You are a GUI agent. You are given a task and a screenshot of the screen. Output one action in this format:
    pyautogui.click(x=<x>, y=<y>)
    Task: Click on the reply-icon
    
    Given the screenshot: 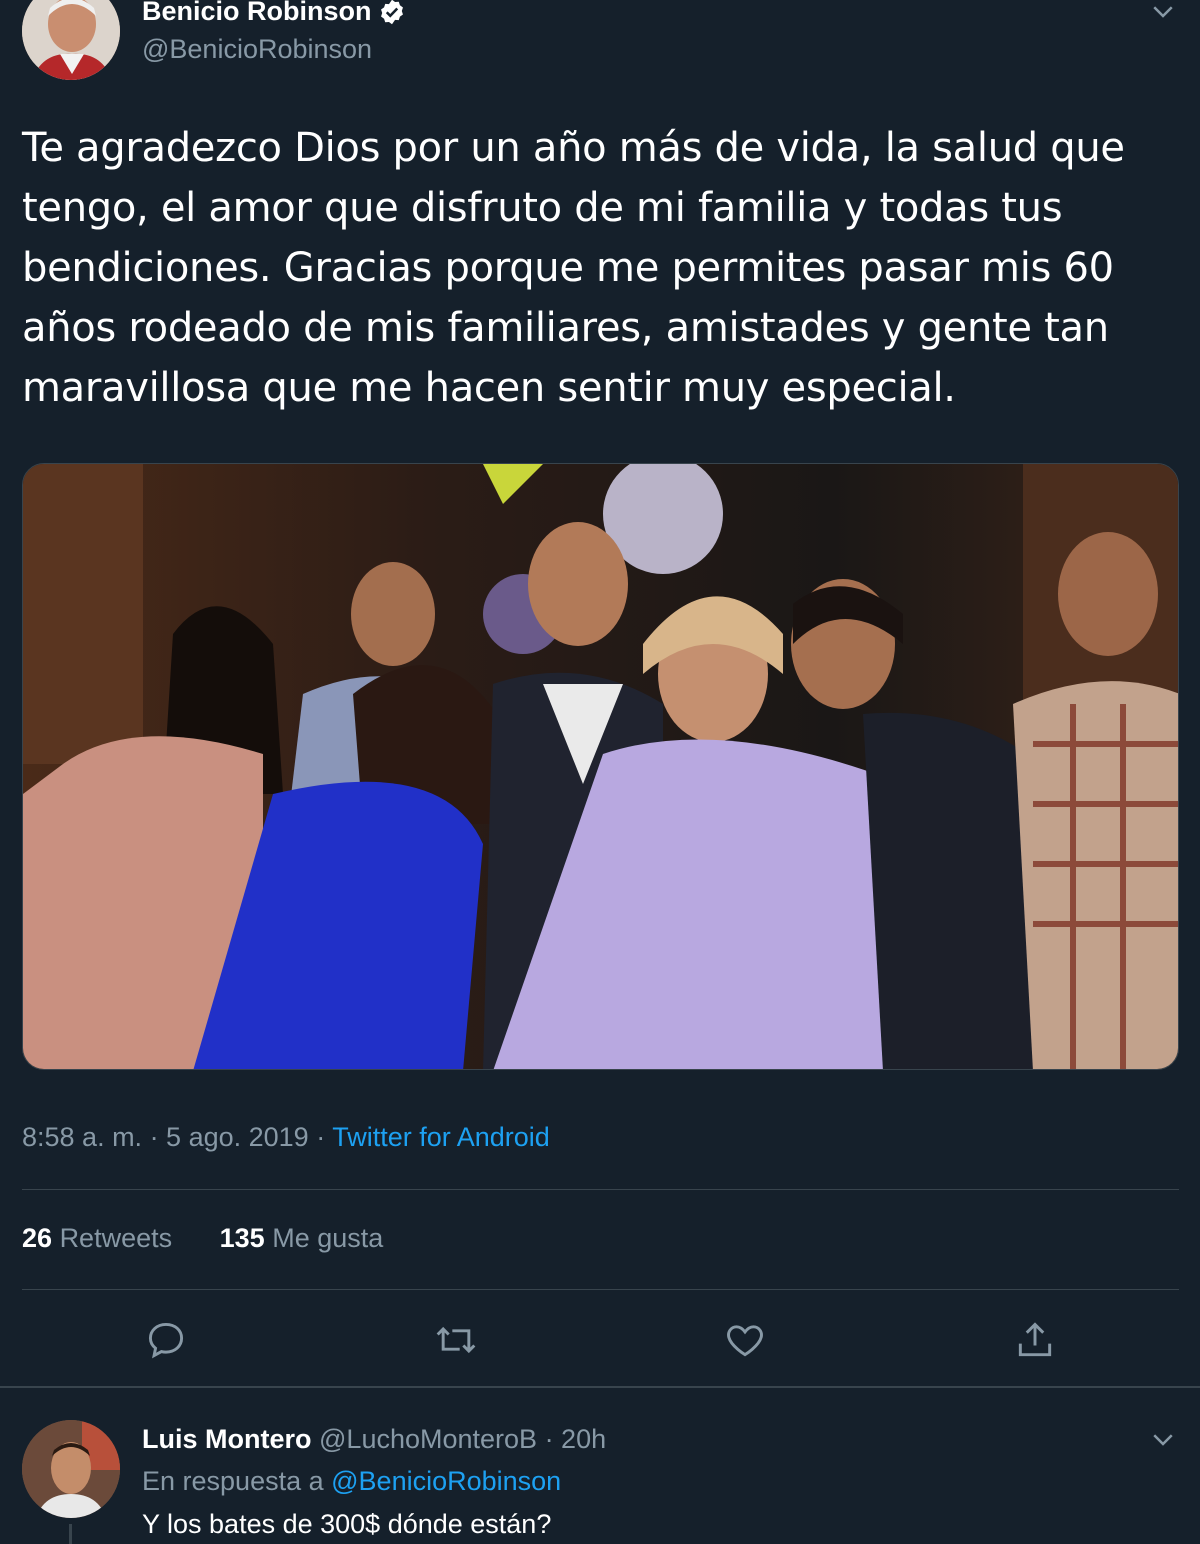 What is the action you would take?
    pyautogui.click(x=166, y=1340)
    